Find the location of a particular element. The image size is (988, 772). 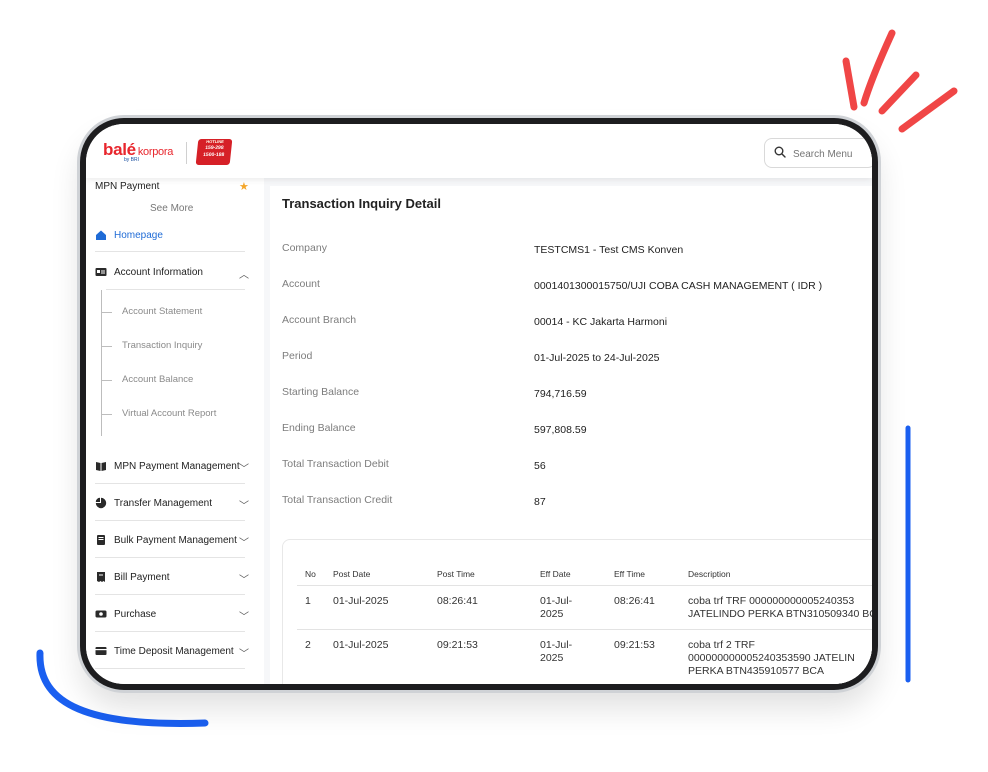

sidebar-subitem-virtual-account-report: Virtual Account Report is located at coordinates (159, 413).